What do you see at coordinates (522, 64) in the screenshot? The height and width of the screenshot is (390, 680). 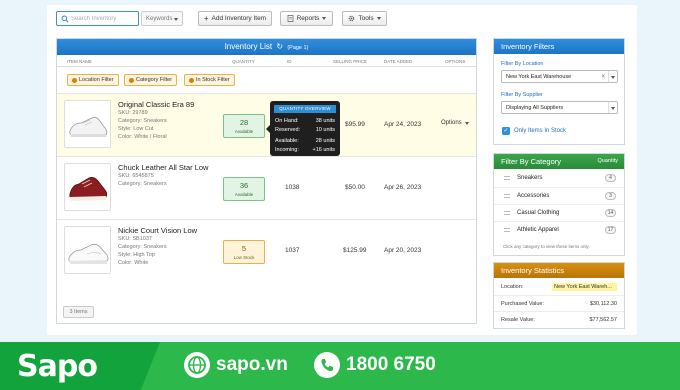 I see `location-filter-label: Filter By Location` at bounding box center [522, 64].